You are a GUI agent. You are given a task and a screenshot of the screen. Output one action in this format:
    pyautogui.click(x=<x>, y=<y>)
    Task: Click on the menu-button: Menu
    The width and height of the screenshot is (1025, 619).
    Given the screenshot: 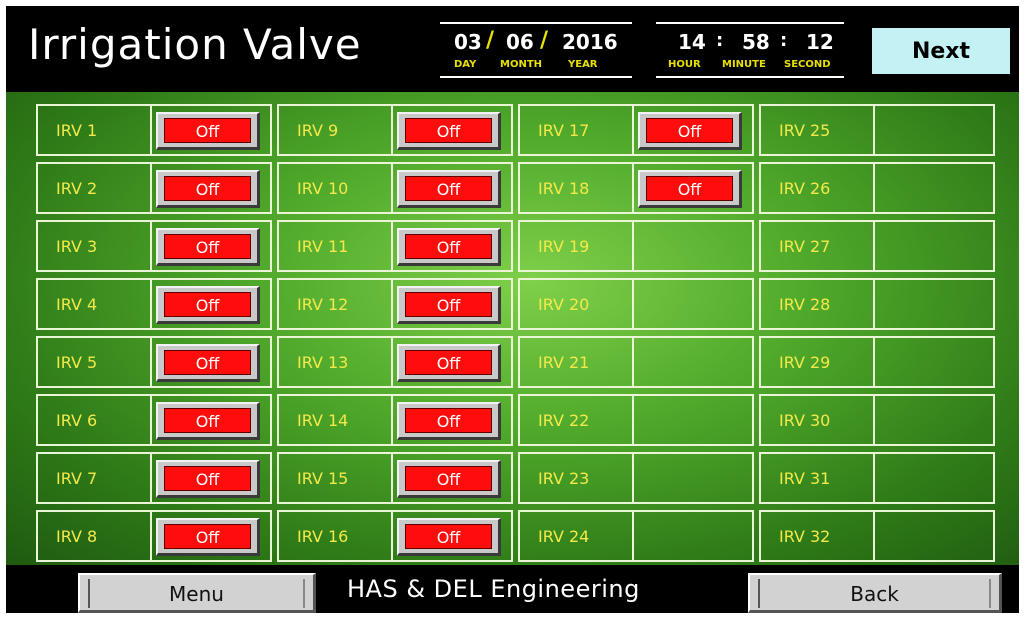 What is the action you would take?
    pyautogui.click(x=197, y=593)
    